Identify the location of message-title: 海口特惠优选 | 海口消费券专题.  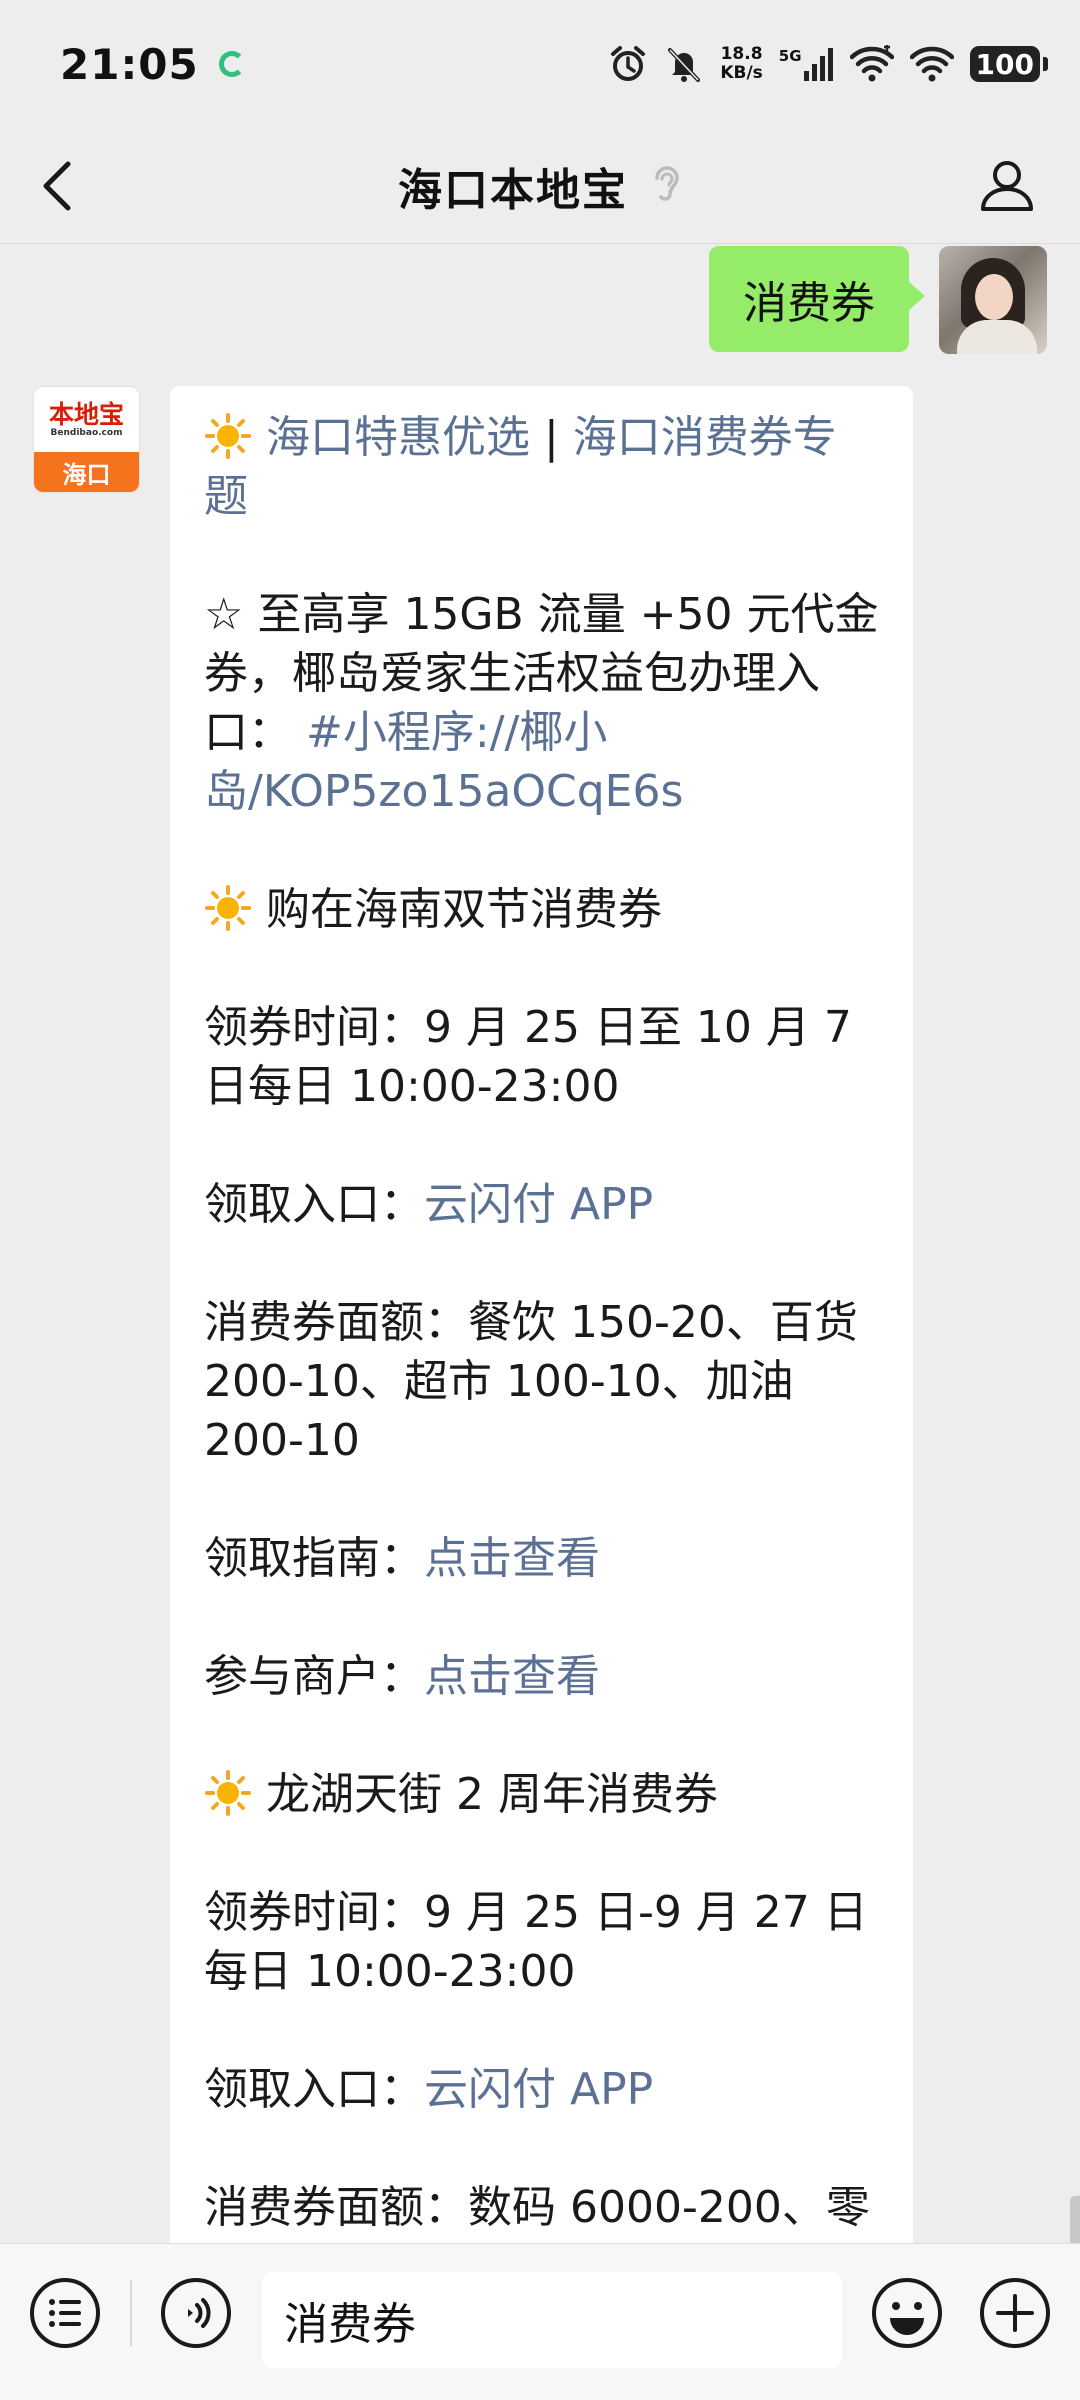
(541, 467).